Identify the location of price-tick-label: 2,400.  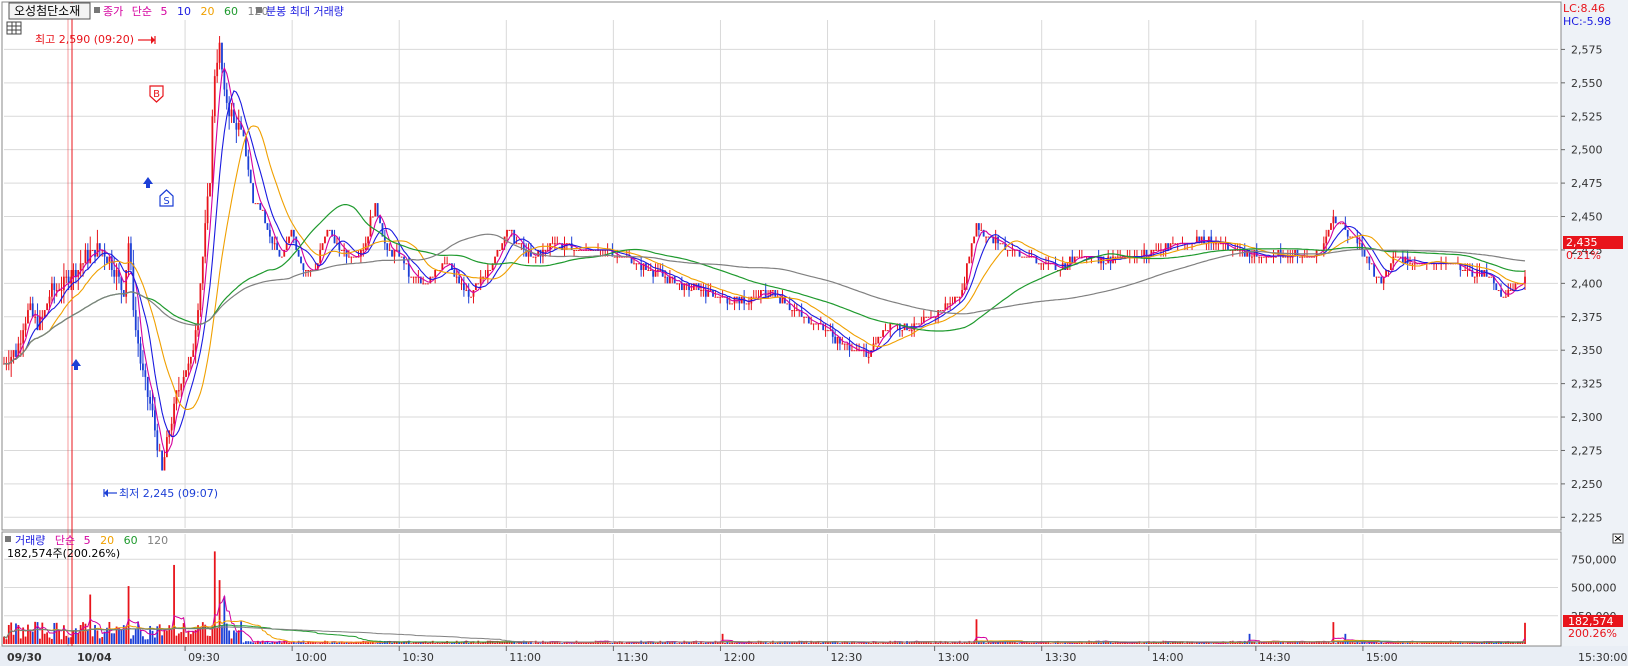
(1587, 283).